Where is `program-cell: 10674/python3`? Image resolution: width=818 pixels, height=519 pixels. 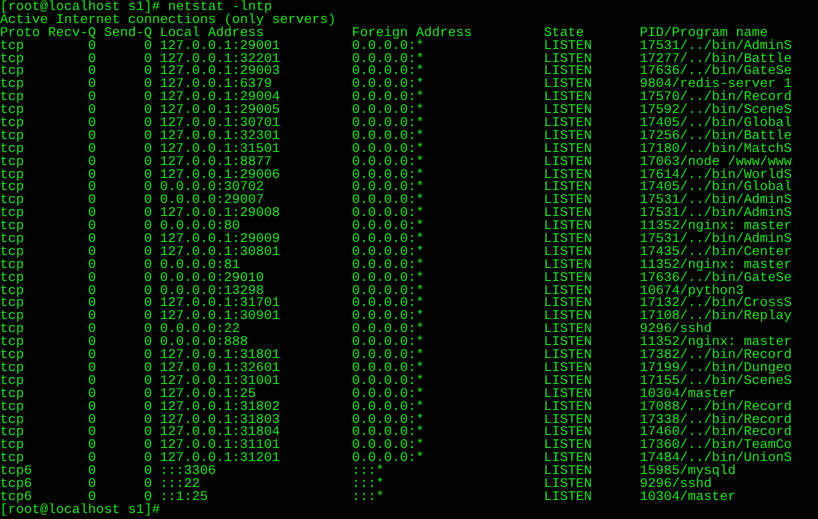 program-cell: 10674/python3 is located at coordinates (692, 292).